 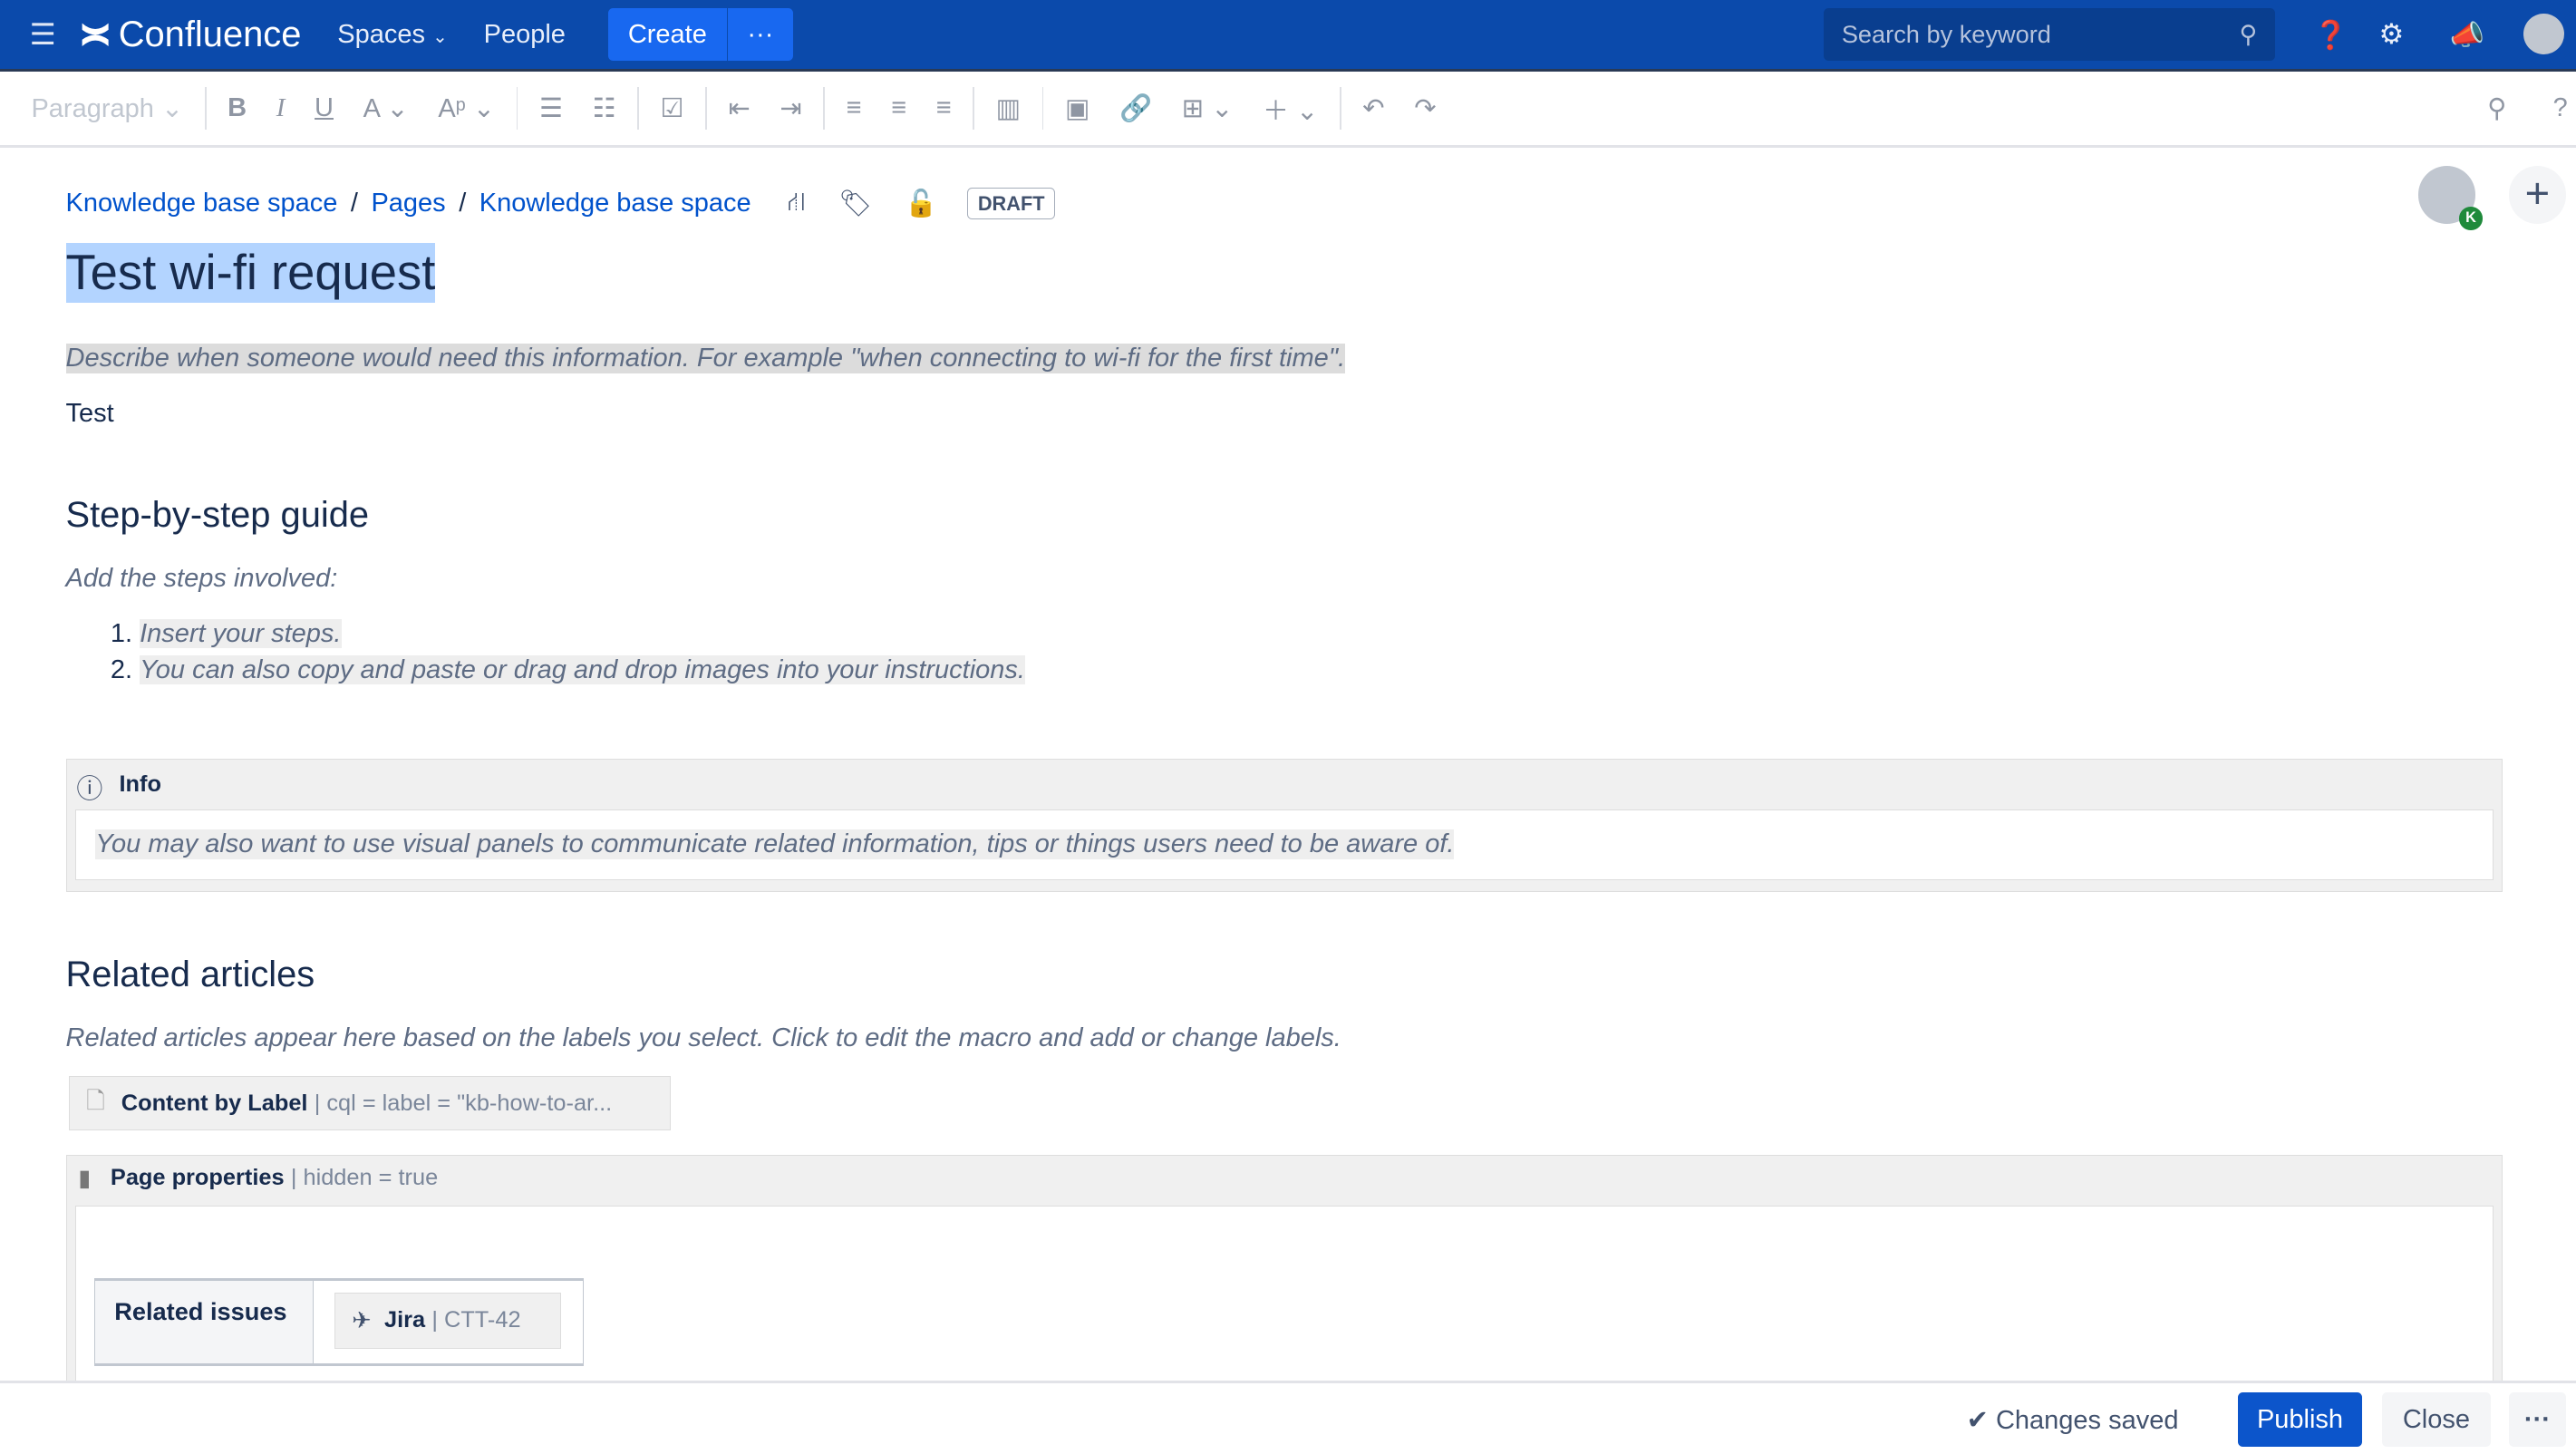 I want to click on properties-table: Related issues ✈ Jira | CTT-42, so click(x=338, y=1322).